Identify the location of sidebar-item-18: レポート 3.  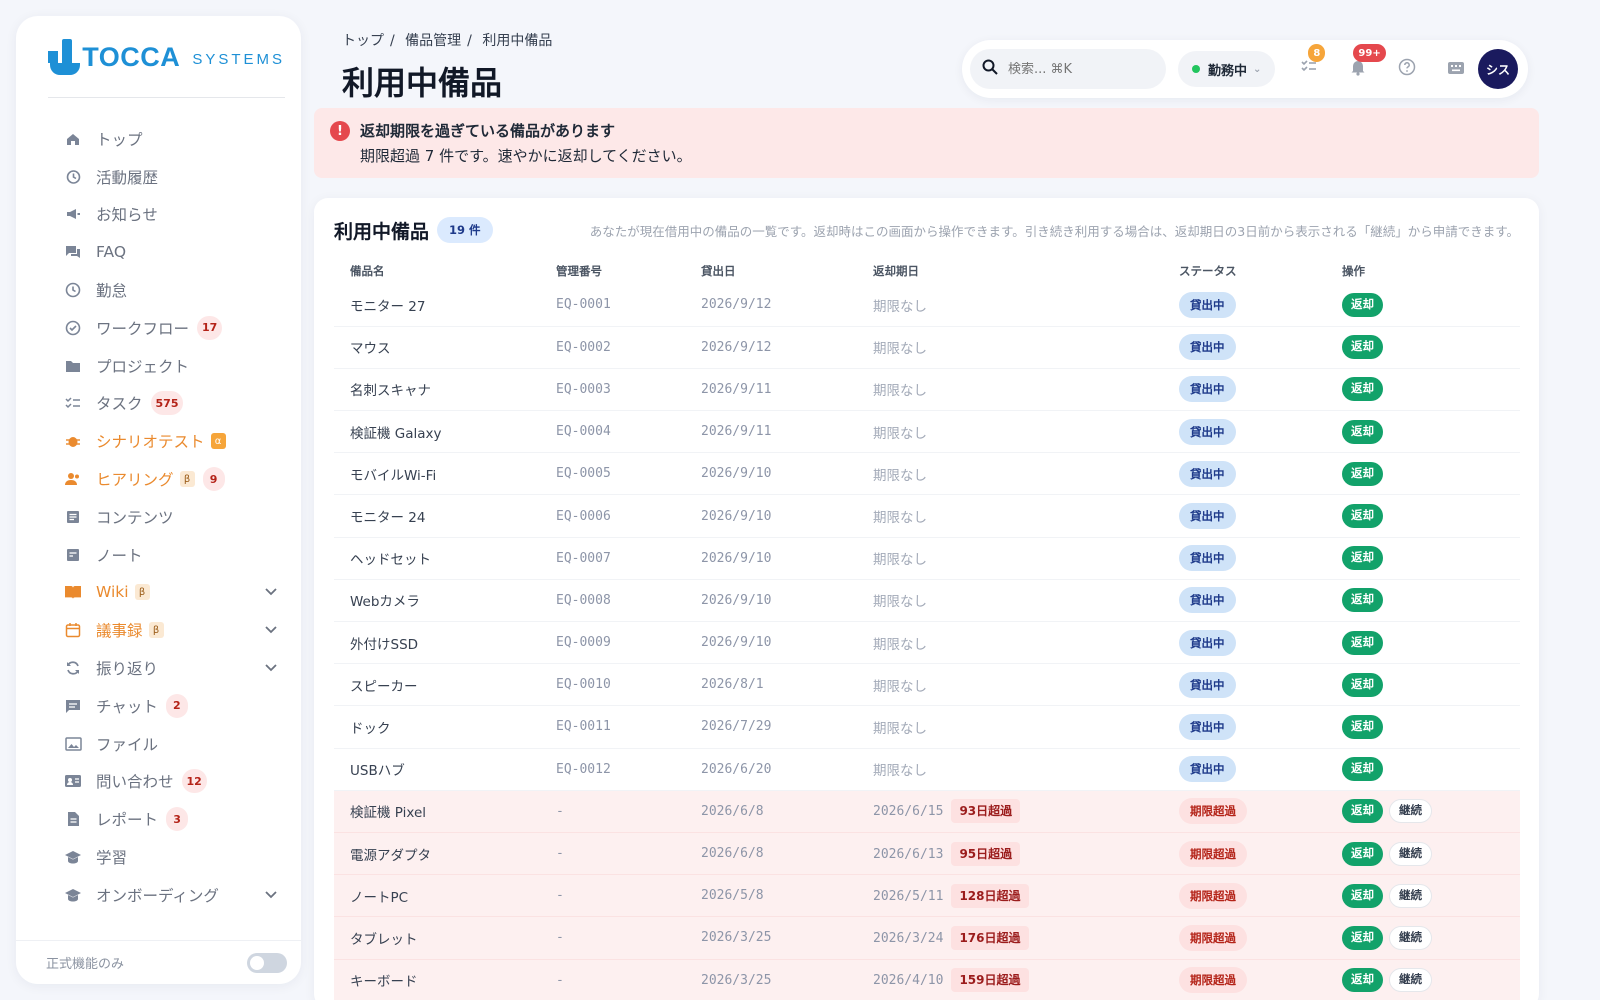
(158, 819).